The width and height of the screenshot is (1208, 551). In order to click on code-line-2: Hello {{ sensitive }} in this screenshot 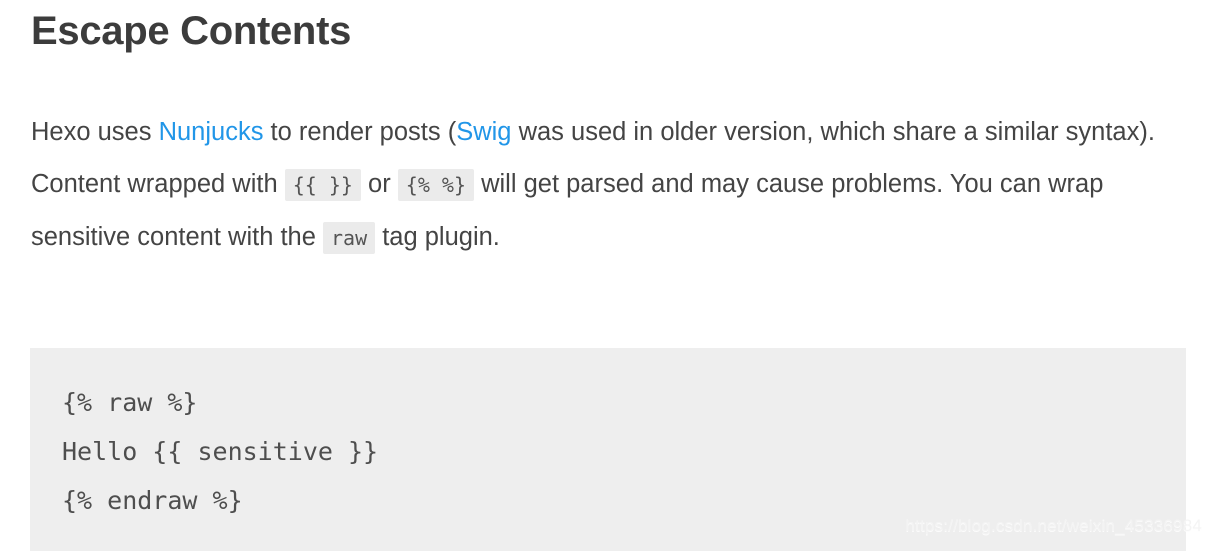, I will do `click(220, 451)`.